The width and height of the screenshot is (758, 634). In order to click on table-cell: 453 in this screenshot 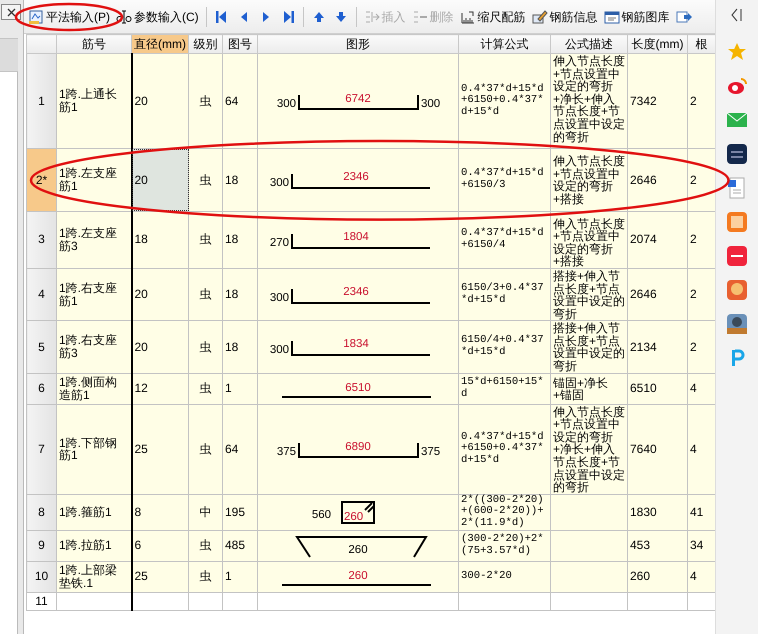, I will do `click(658, 546)`.